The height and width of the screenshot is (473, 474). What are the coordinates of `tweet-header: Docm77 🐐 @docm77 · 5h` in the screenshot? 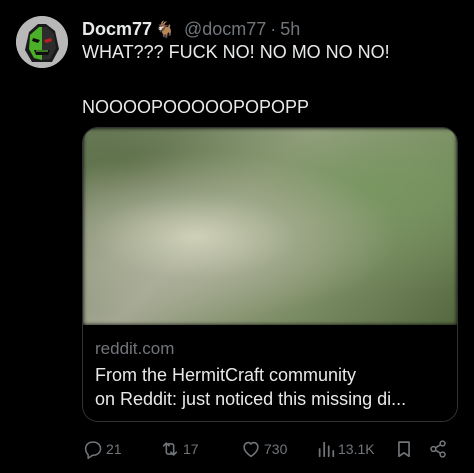 It's located at (272, 30).